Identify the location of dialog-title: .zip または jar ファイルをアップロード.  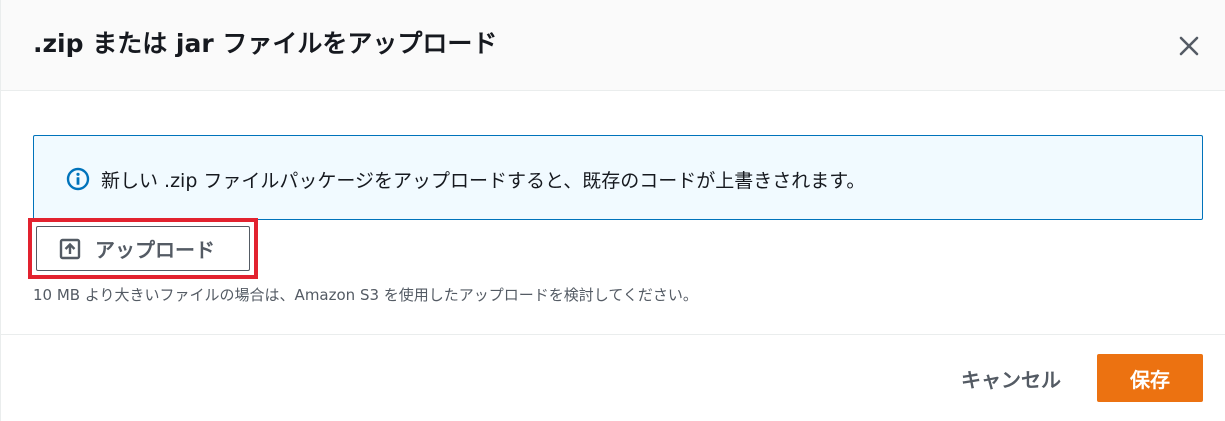
(265, 43).